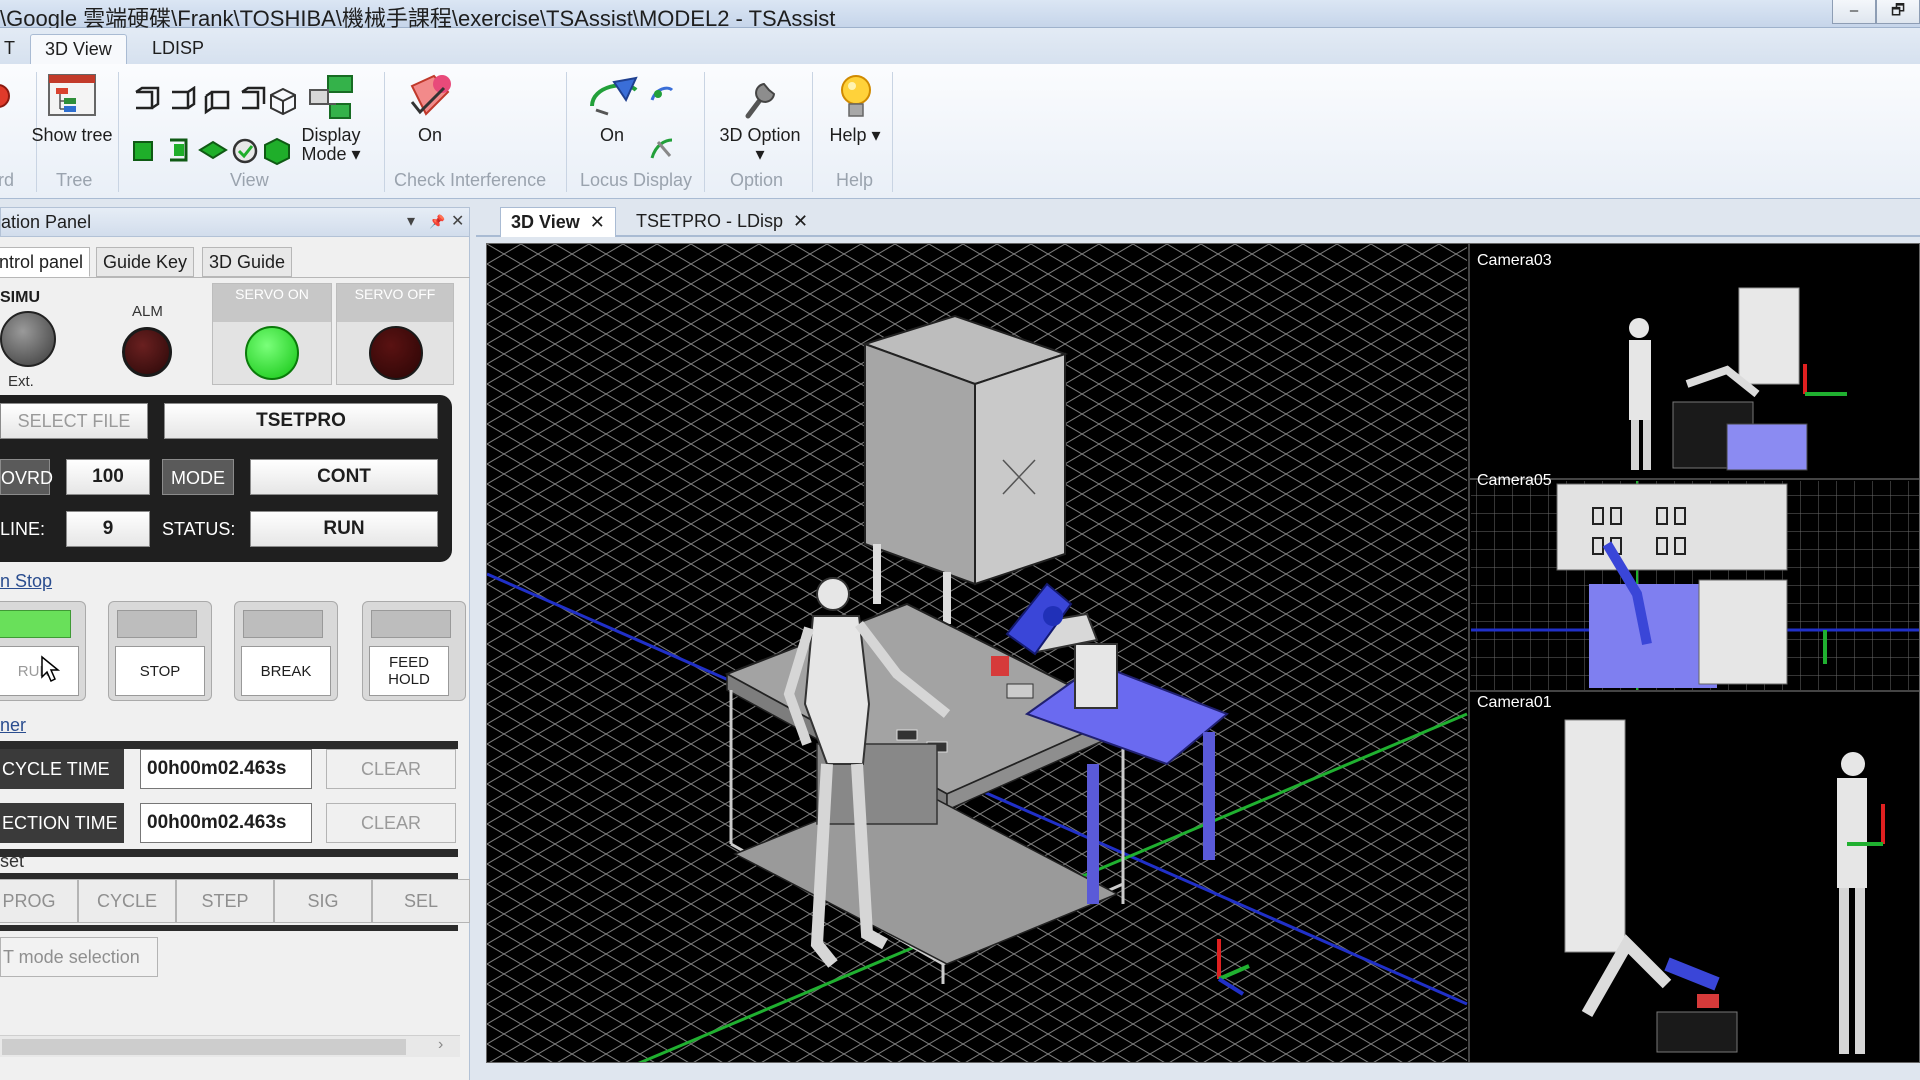 The image size is (1920, 1080). Describe the element at coordinates (226, 769) in the screenshot. I see `cycle-time-value: 00h00m02.463s` at that location.